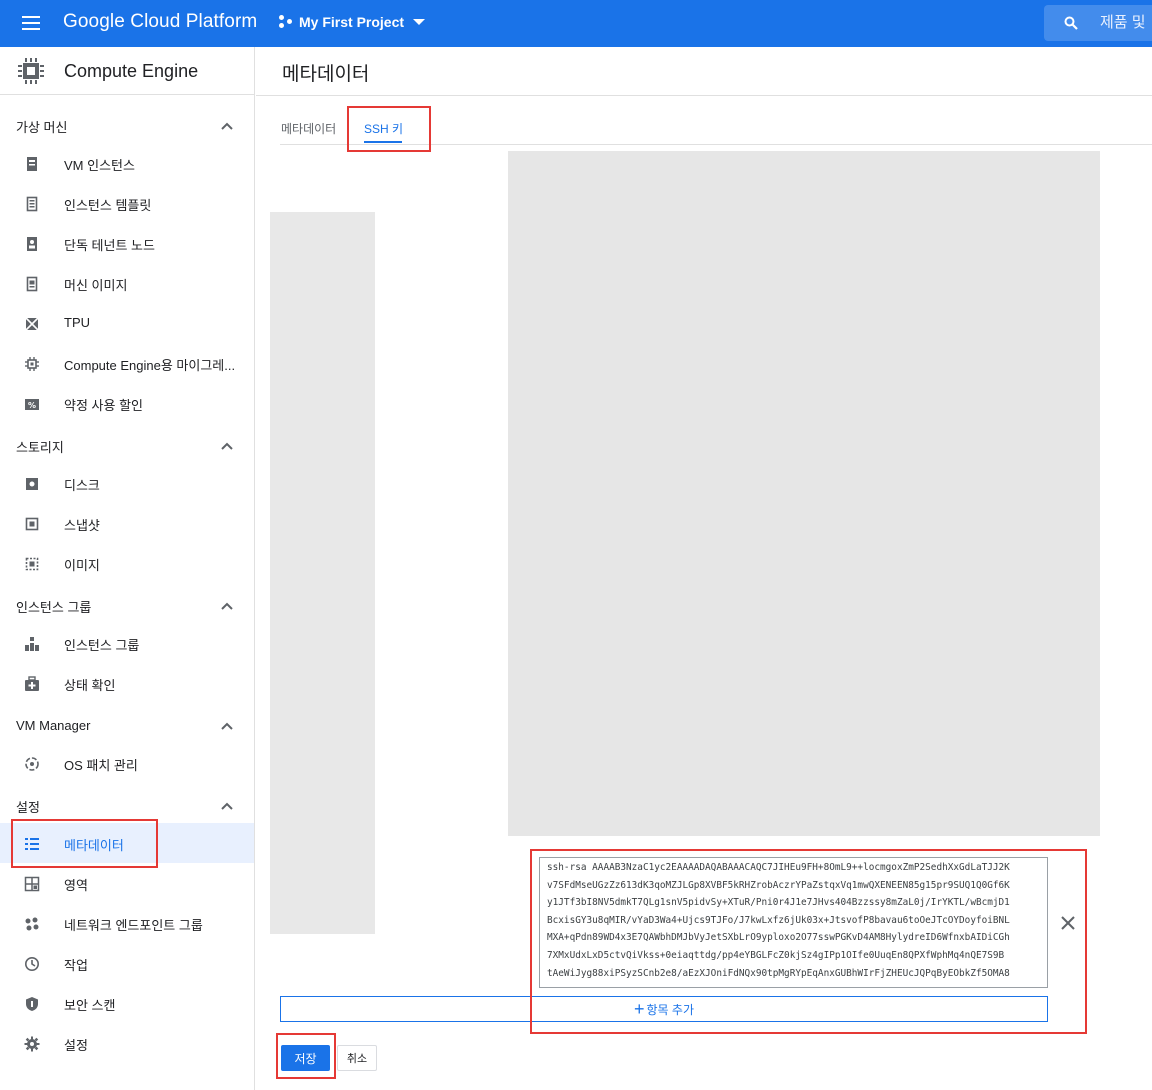  I want to click on sidebar-item-label: VM 인스턴스, so click(99, 165).